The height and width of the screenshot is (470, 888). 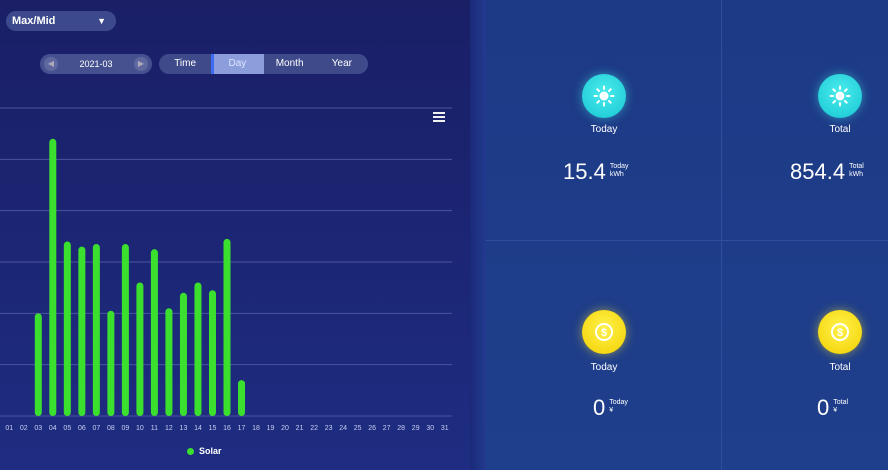 I want to click on period-tabs: Time Day Month Year, so click(x=263, y=64).